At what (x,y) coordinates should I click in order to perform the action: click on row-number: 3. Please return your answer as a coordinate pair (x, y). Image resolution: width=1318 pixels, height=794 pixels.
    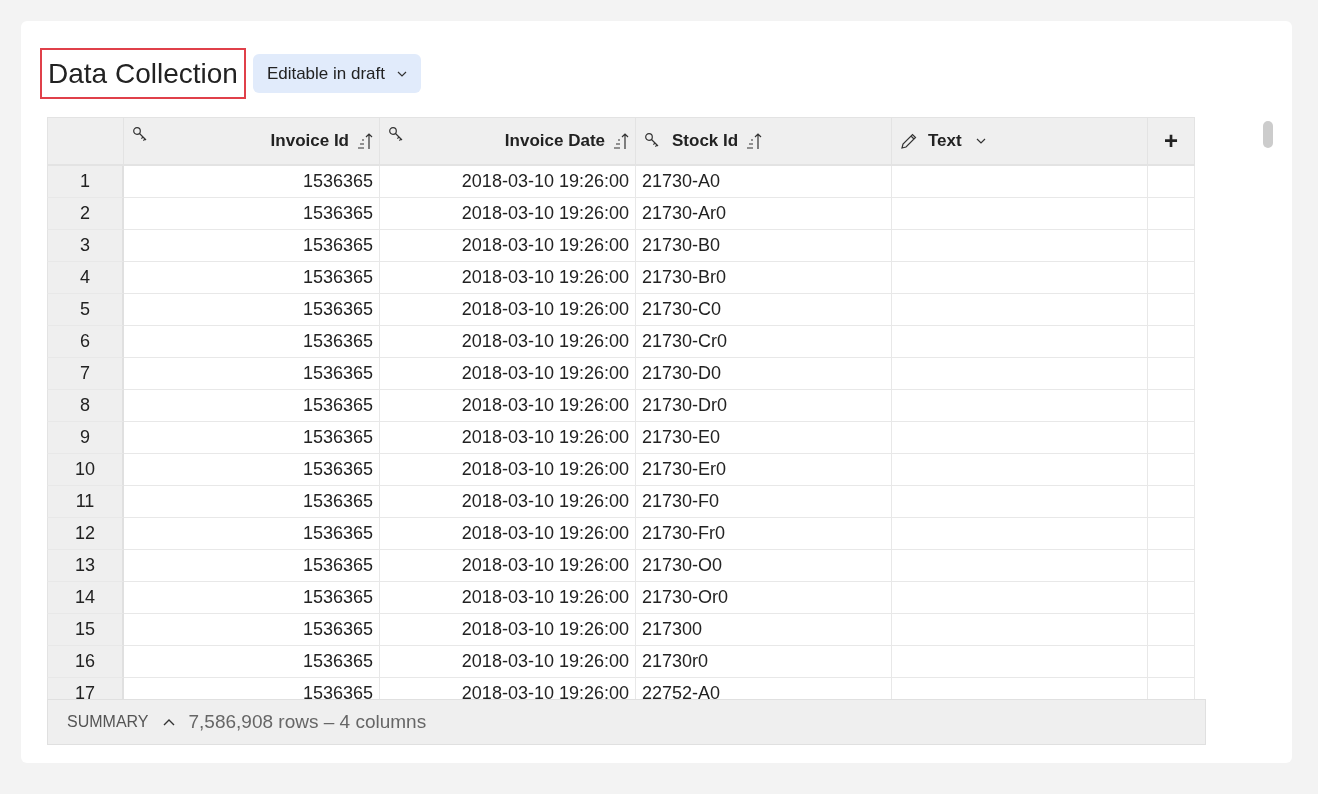
    Looking at the image, I should click on (85, 246).